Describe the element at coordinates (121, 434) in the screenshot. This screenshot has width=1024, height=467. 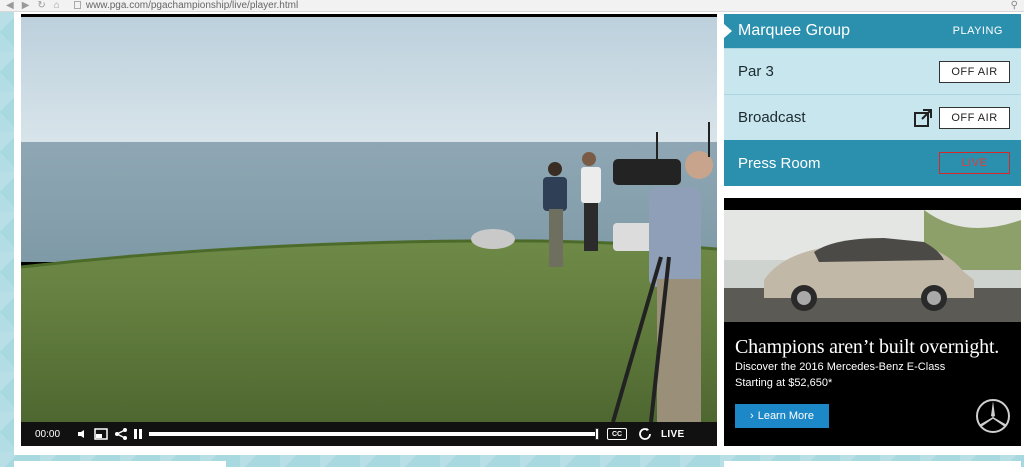
I see `share-icon` at that location.